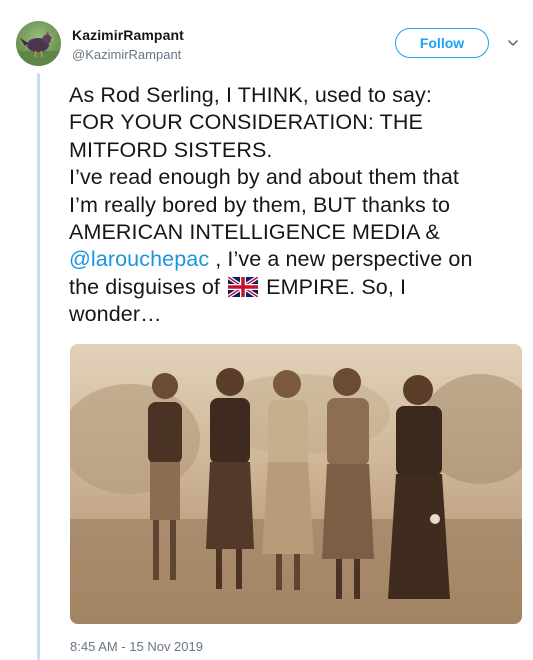 Image resolution: width=533 pixels, height=660 pixels. I want to click on thread-connector-line, so click(38, 366).